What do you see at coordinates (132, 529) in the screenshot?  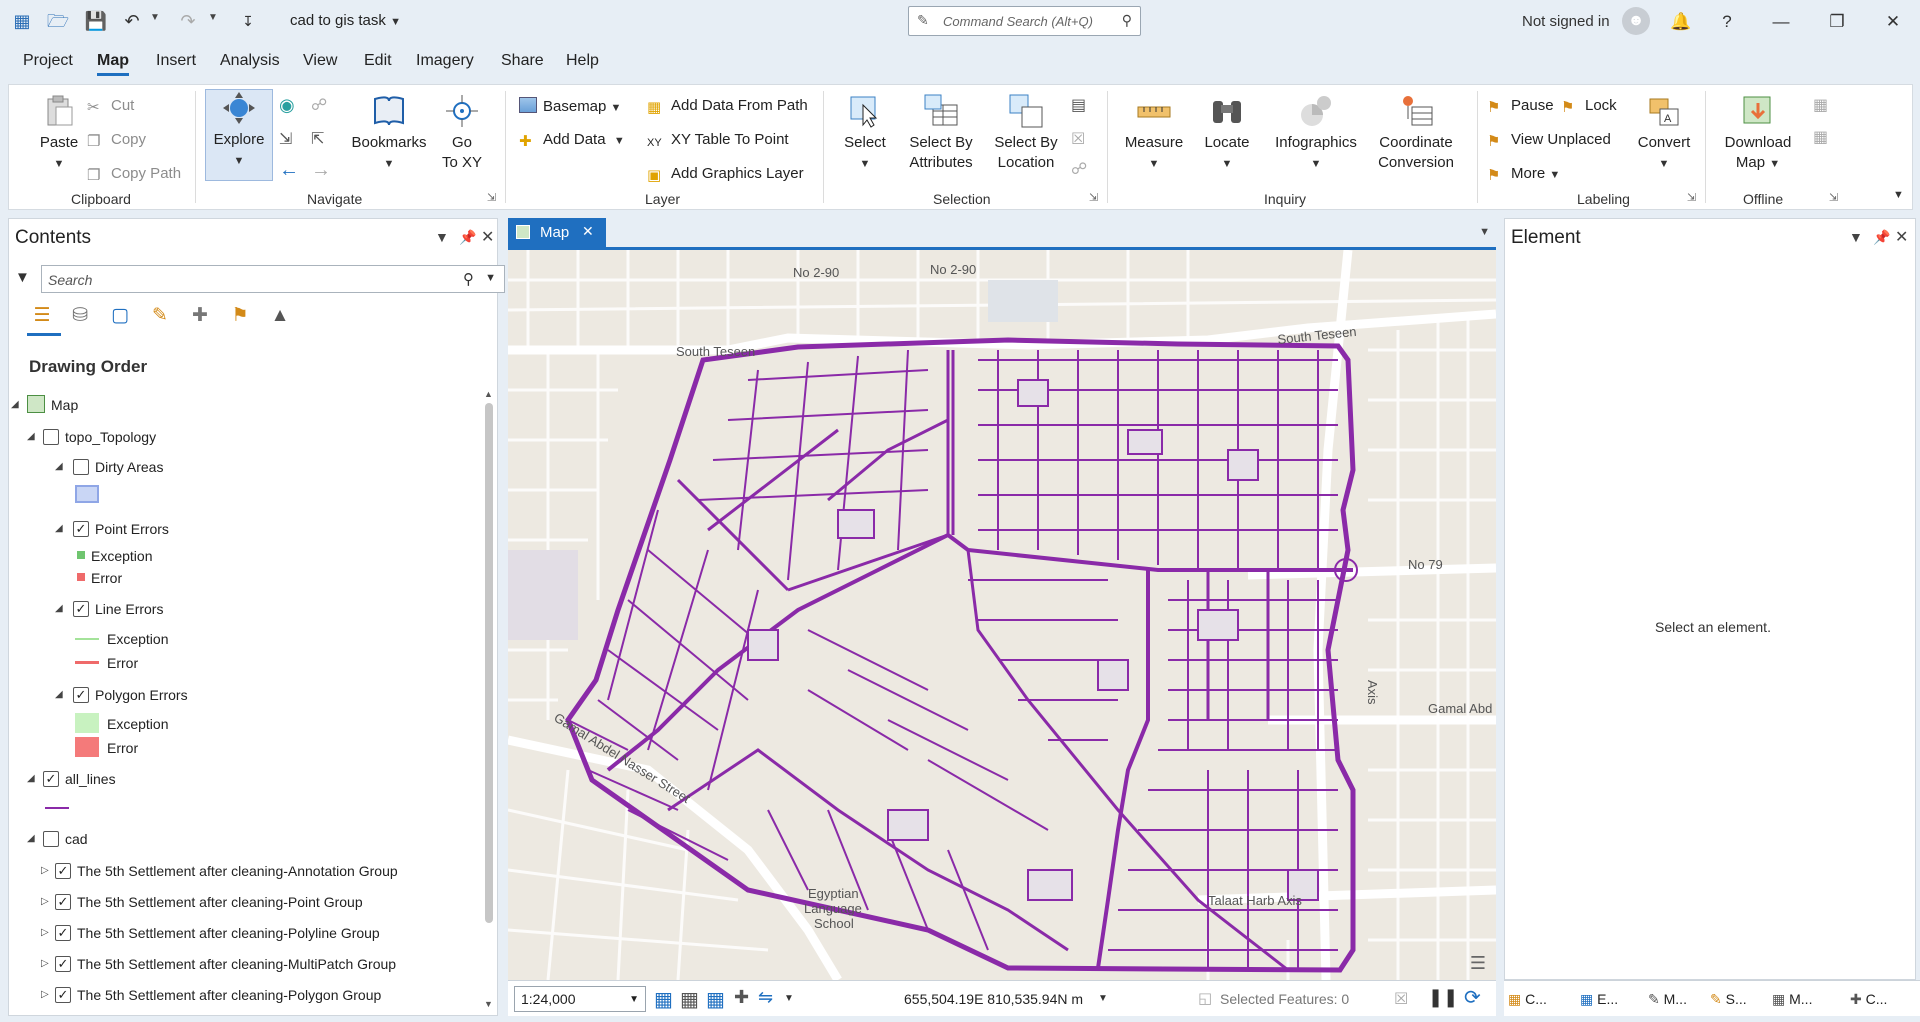 I see `tree-point-errors: Point Errors` at bounding box center [132, 529].